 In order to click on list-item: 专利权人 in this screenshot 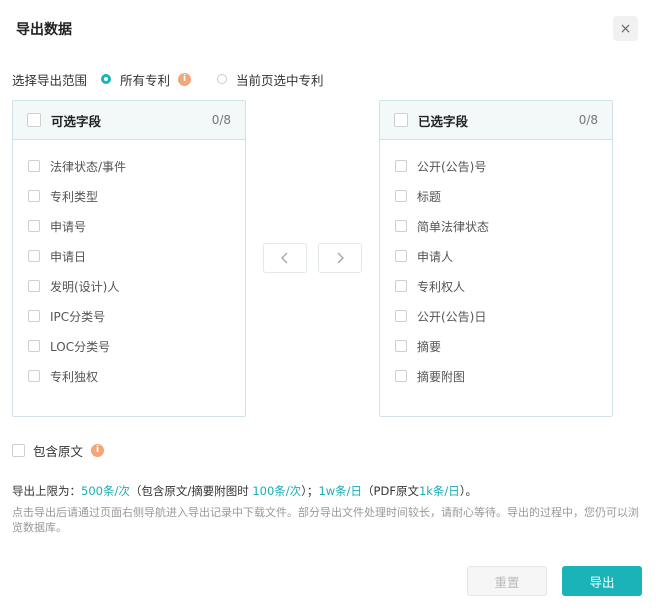, I will do `click(496, 286)`.